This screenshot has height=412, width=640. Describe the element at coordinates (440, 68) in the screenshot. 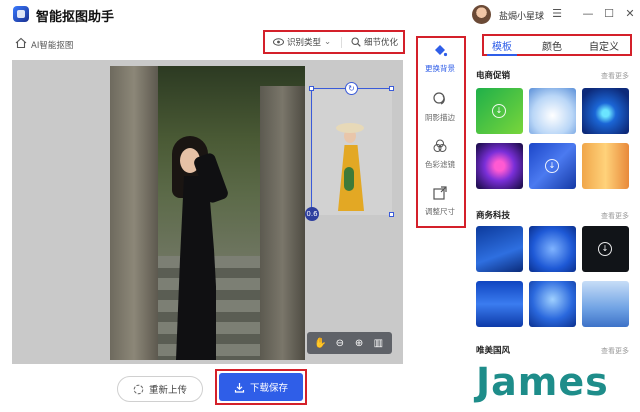

I see `tool-label: 更换背景` at that location.